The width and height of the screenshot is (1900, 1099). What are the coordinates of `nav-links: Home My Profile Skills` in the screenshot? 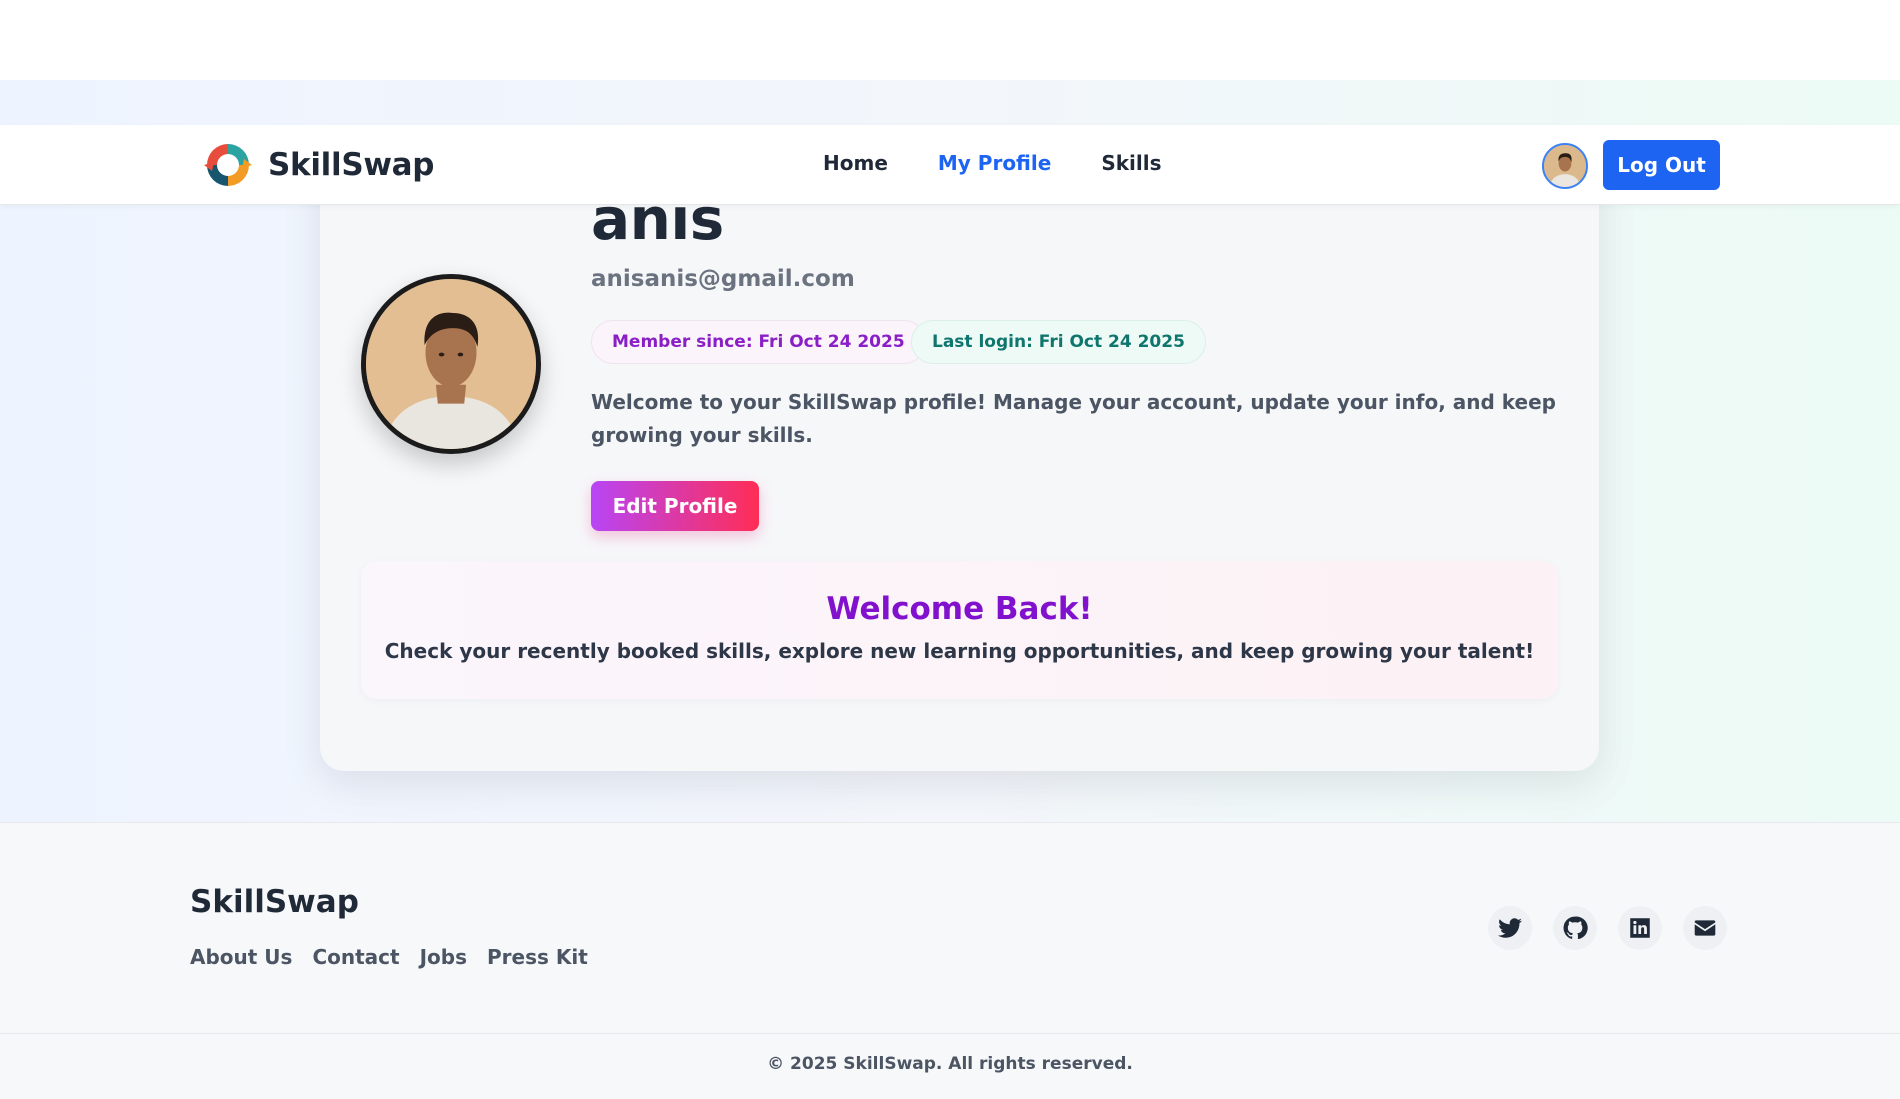 It's located at (992, 163).